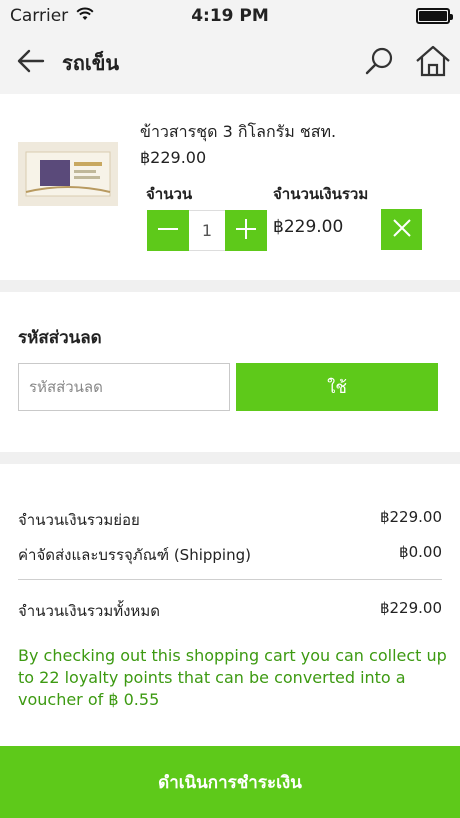  I want to click on arrow-left-icon, so click(31, 63).